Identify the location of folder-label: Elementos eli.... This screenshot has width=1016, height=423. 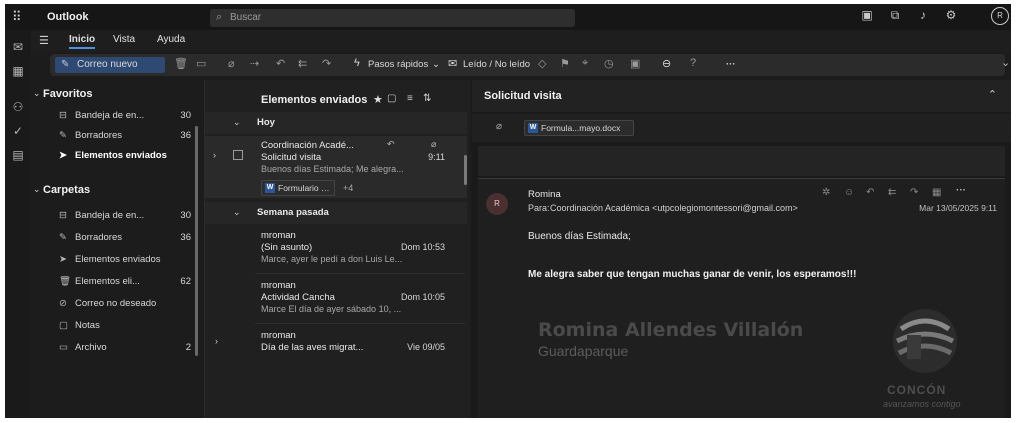
(107, 281).